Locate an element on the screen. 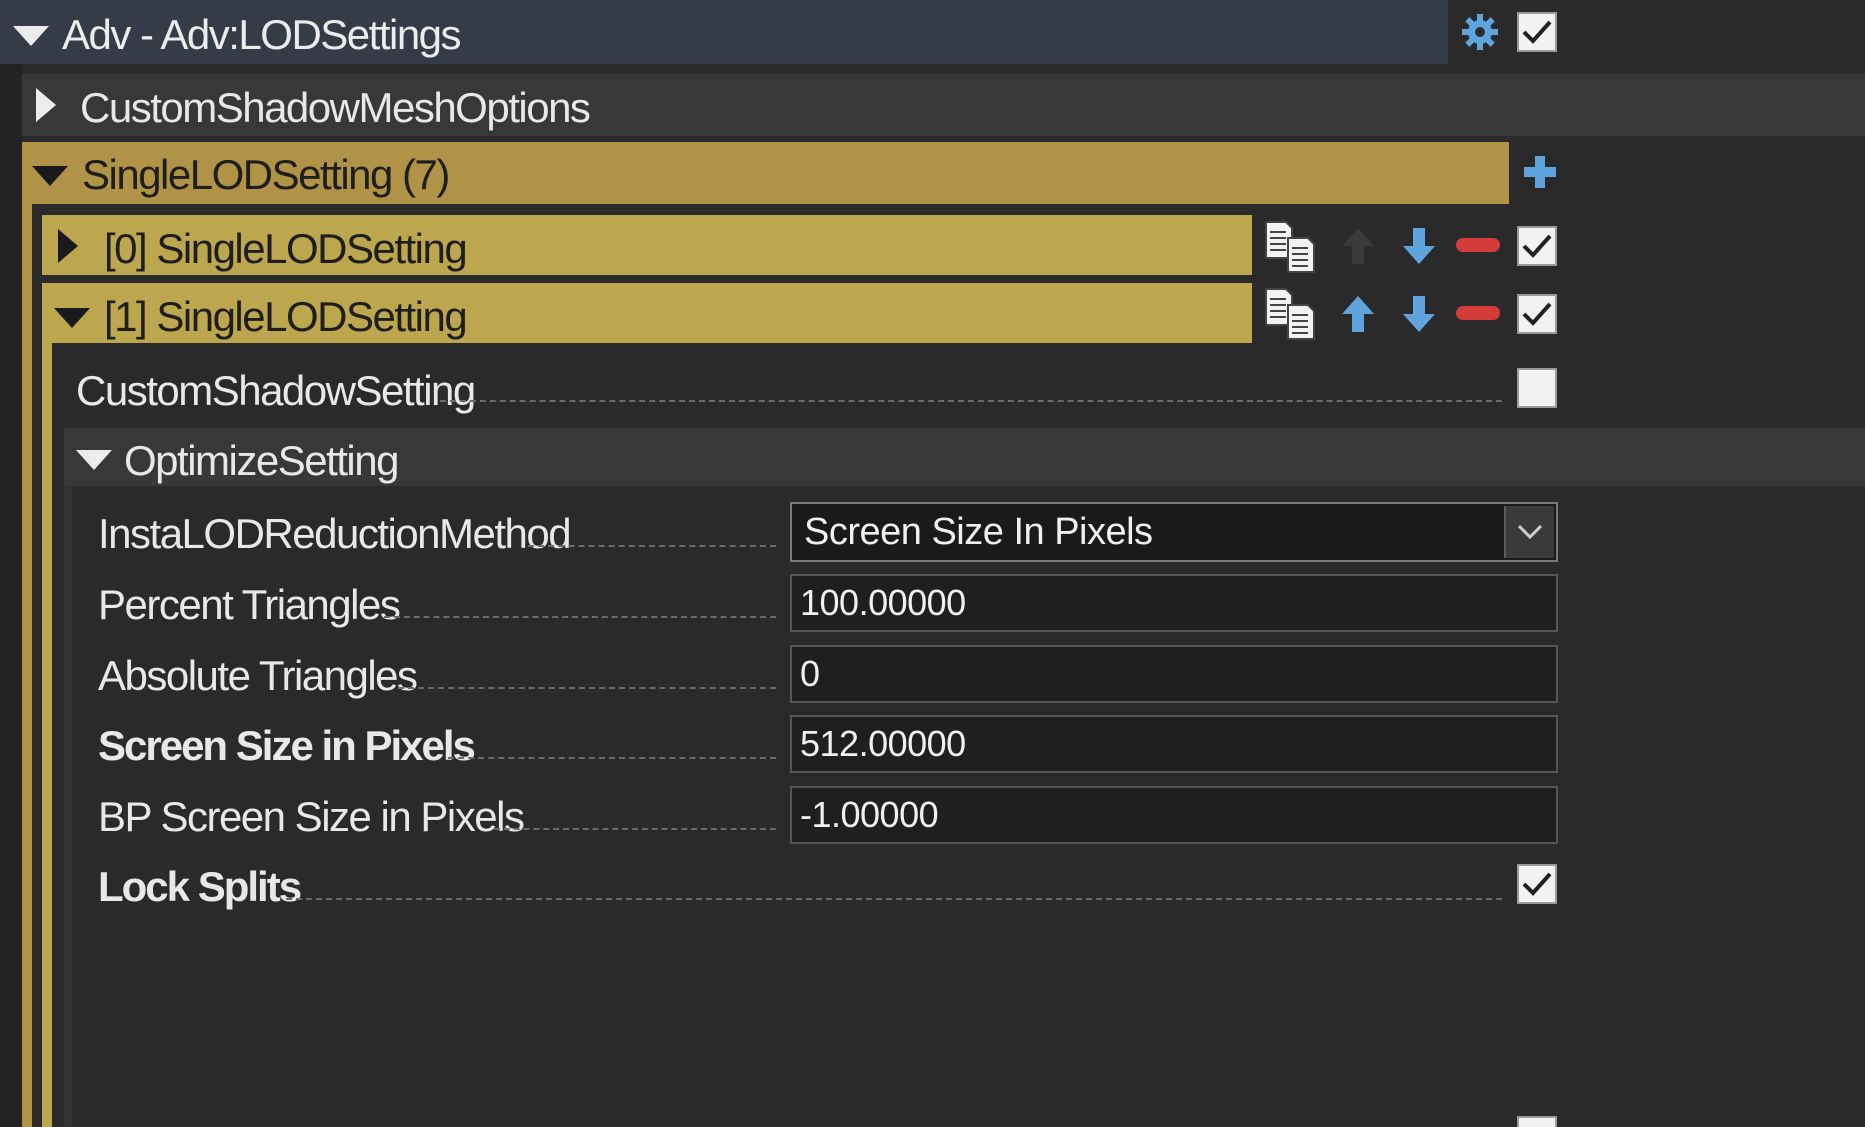  next-row-checkbox is located at coordinates (1537, 1121).